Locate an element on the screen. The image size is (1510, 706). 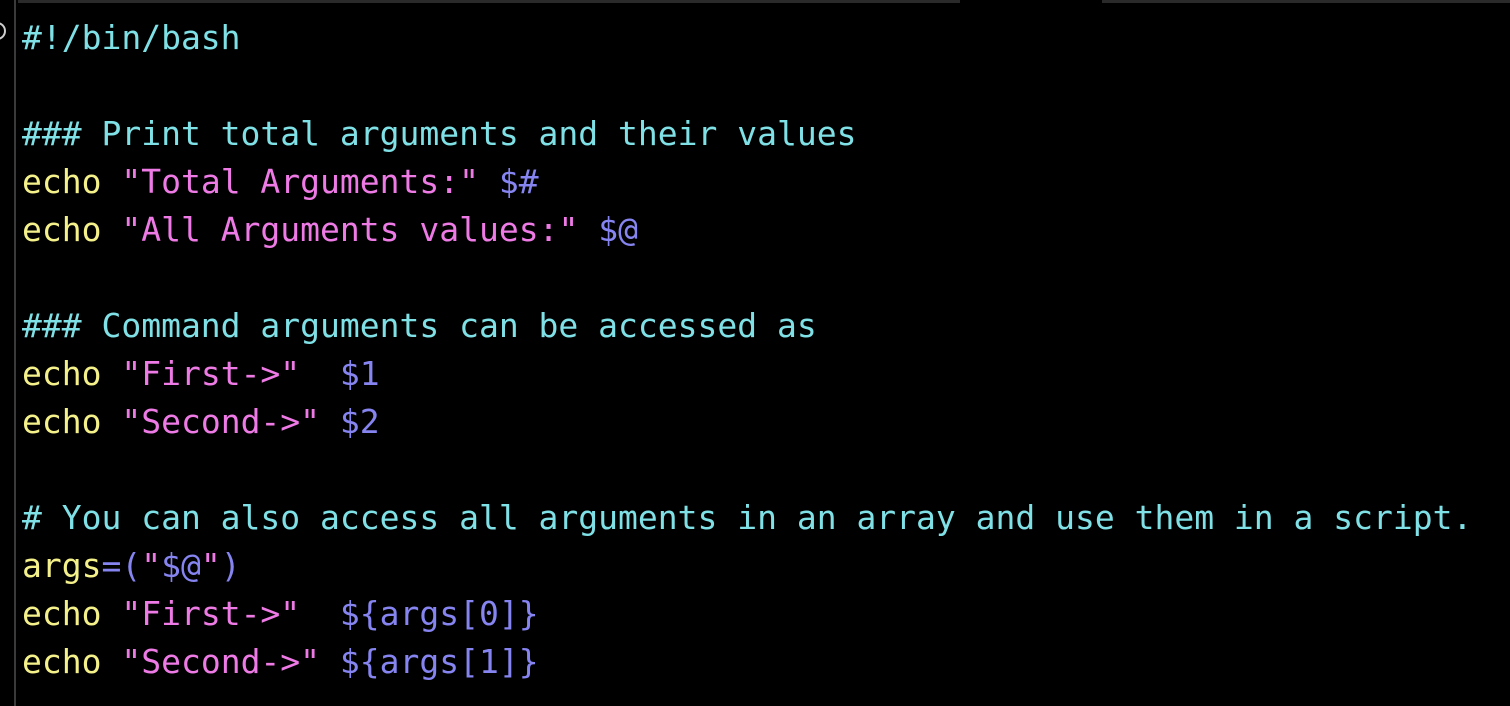
token-op: ) is located at coordinates (230, 565).